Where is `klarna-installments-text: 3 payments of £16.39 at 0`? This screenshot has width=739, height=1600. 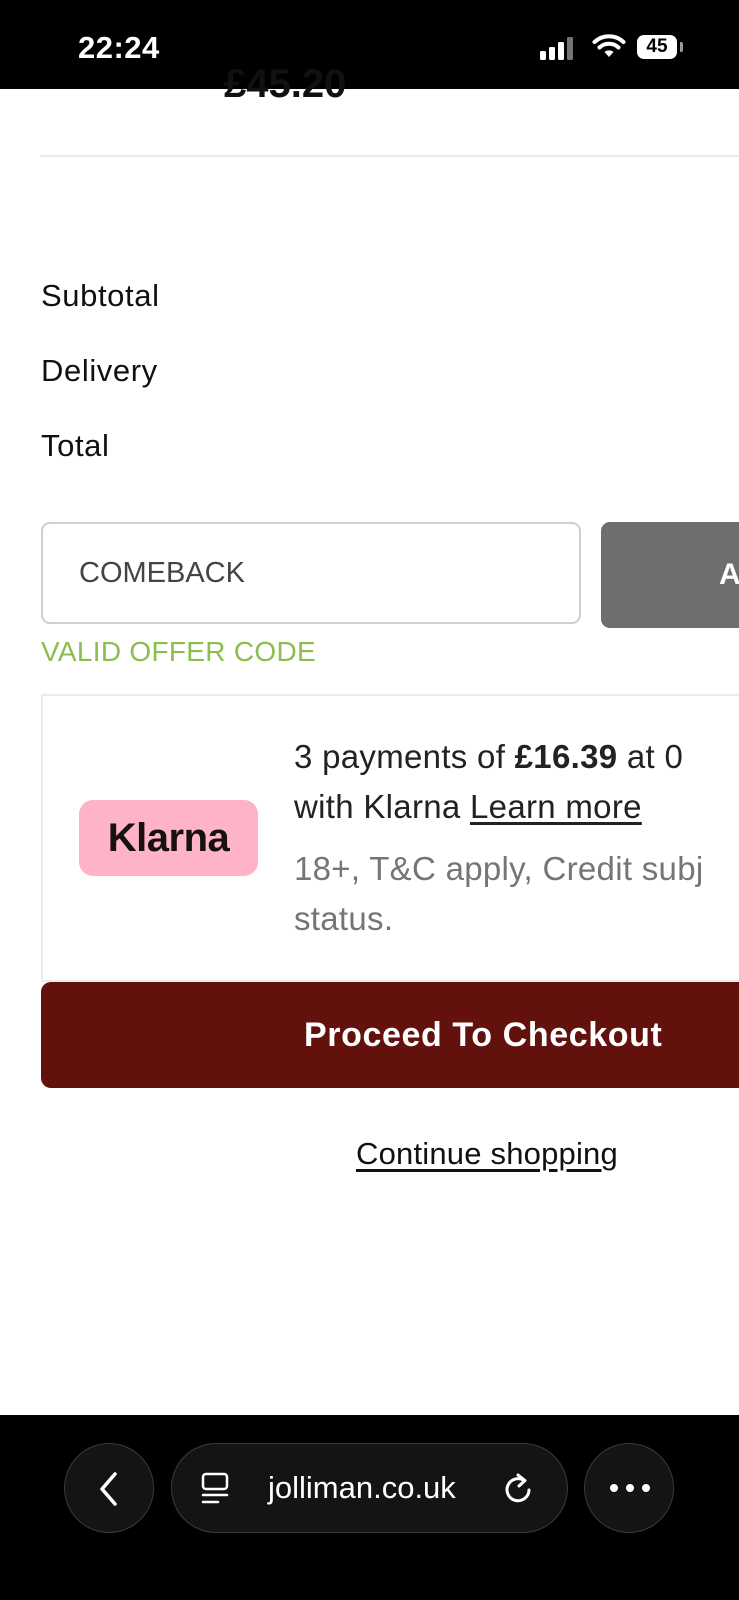
klarna-installments-text: 3 payments of £16.39 at 0 is located at coordinates (488, 757).